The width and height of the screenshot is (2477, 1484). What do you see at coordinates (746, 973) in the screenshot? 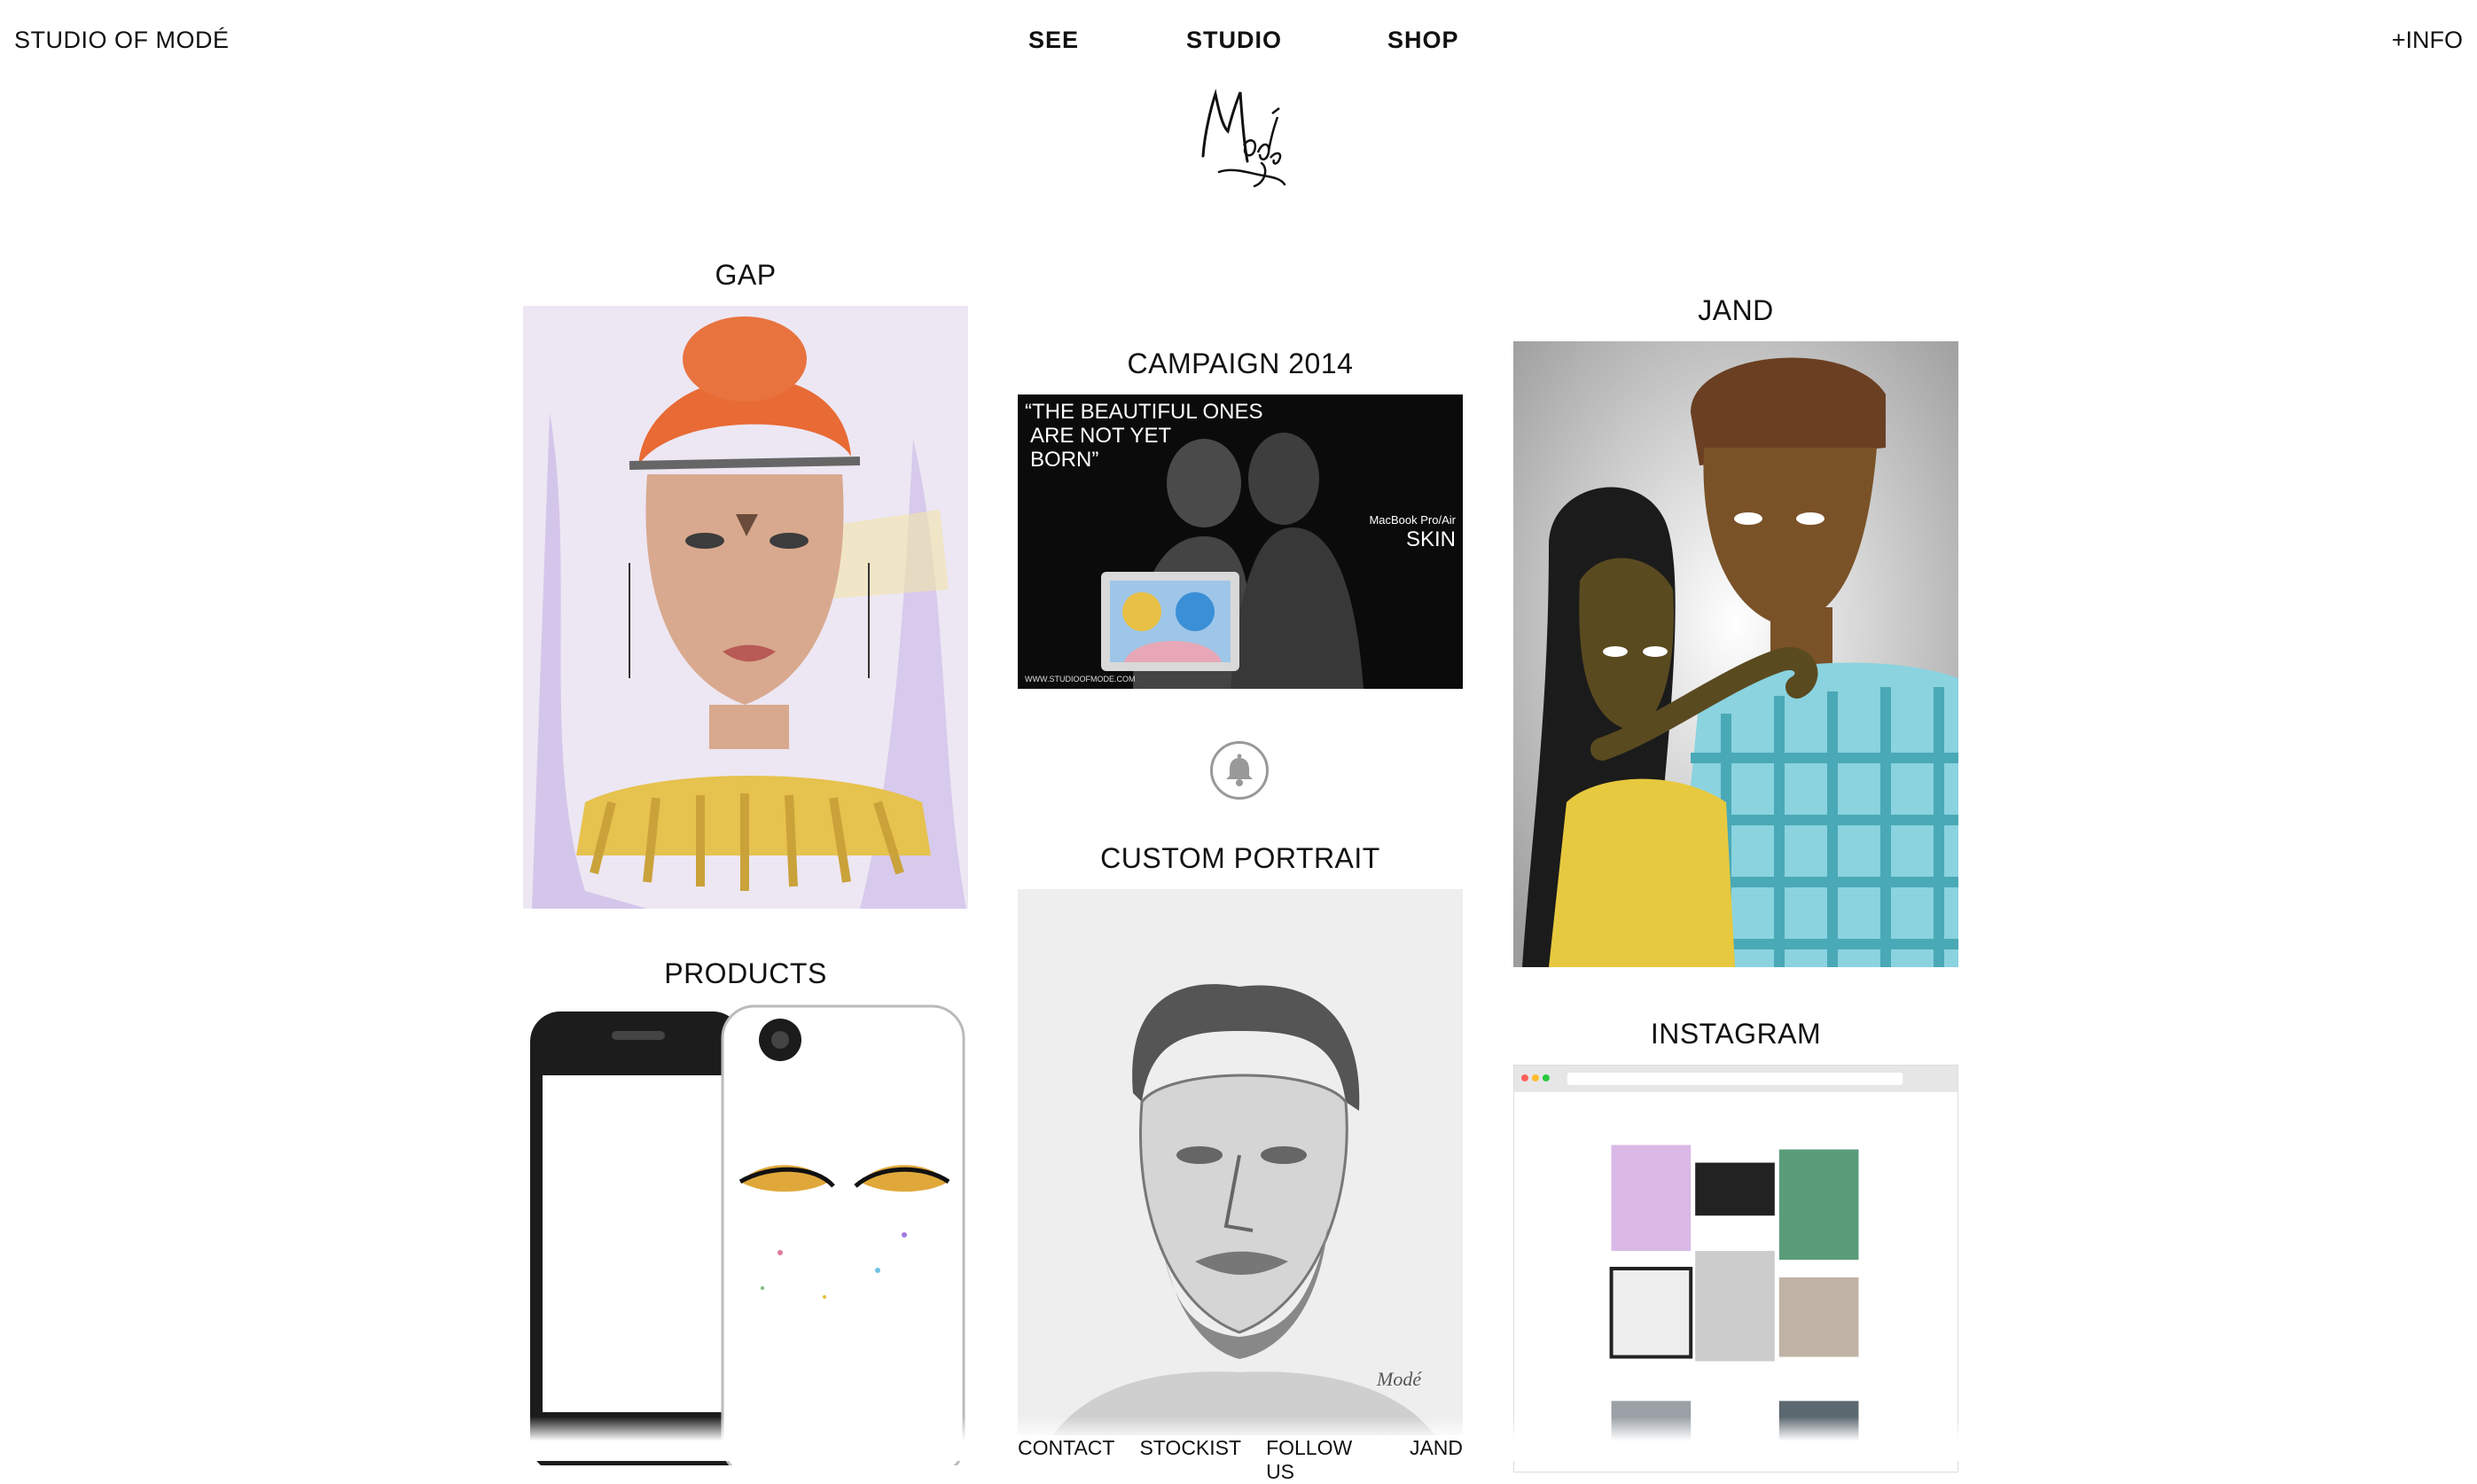
I see `tile-title-products: PRODUCTS` at bounding box center [746, 973].